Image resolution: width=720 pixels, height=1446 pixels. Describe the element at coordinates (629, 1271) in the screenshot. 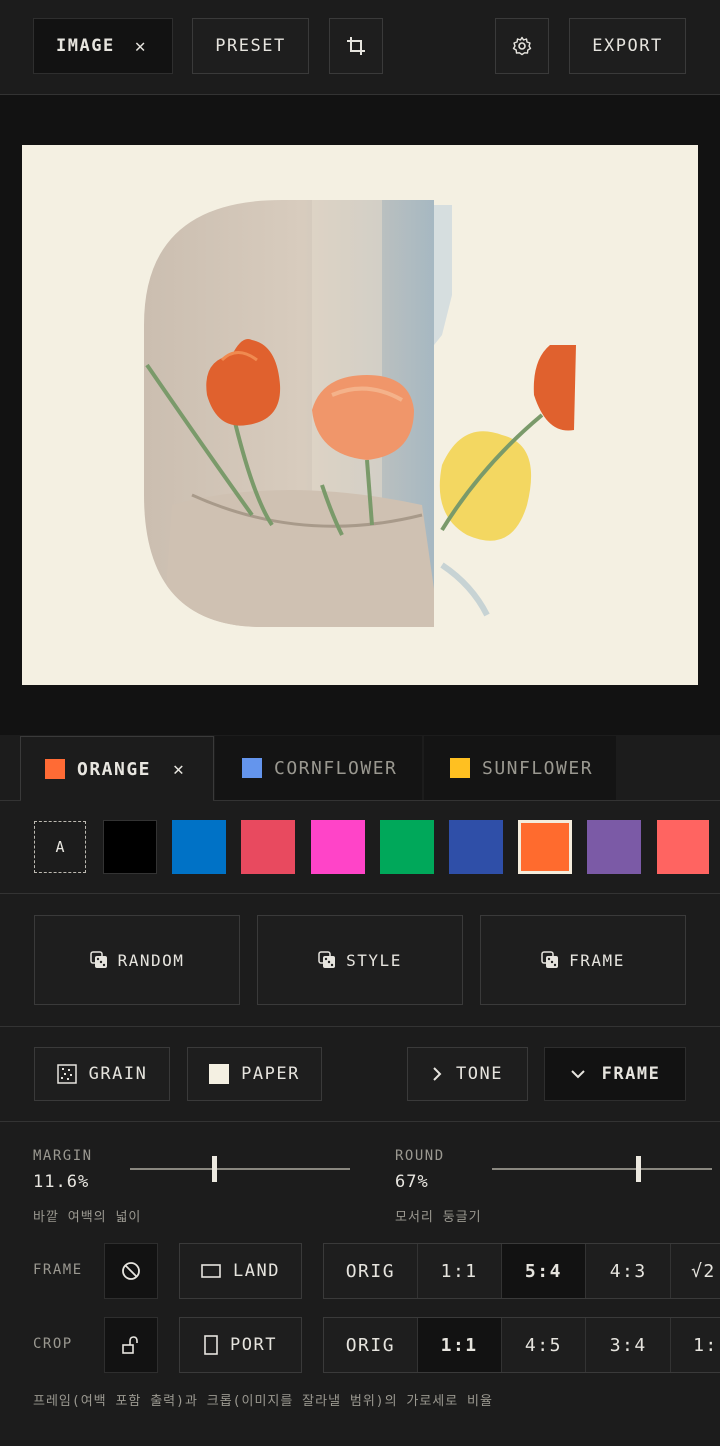

I see `frame-ratio-4-3: 4:3` at that location.